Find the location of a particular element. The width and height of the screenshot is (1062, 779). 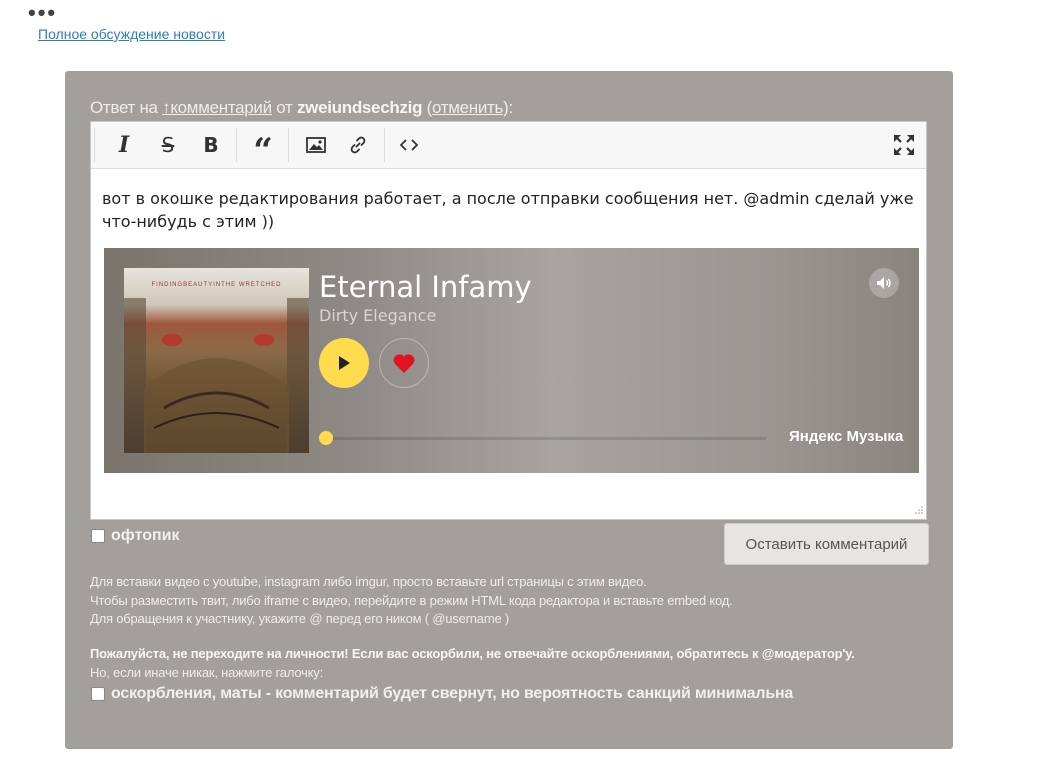

heart-icon is located at coordinates (404, 363).